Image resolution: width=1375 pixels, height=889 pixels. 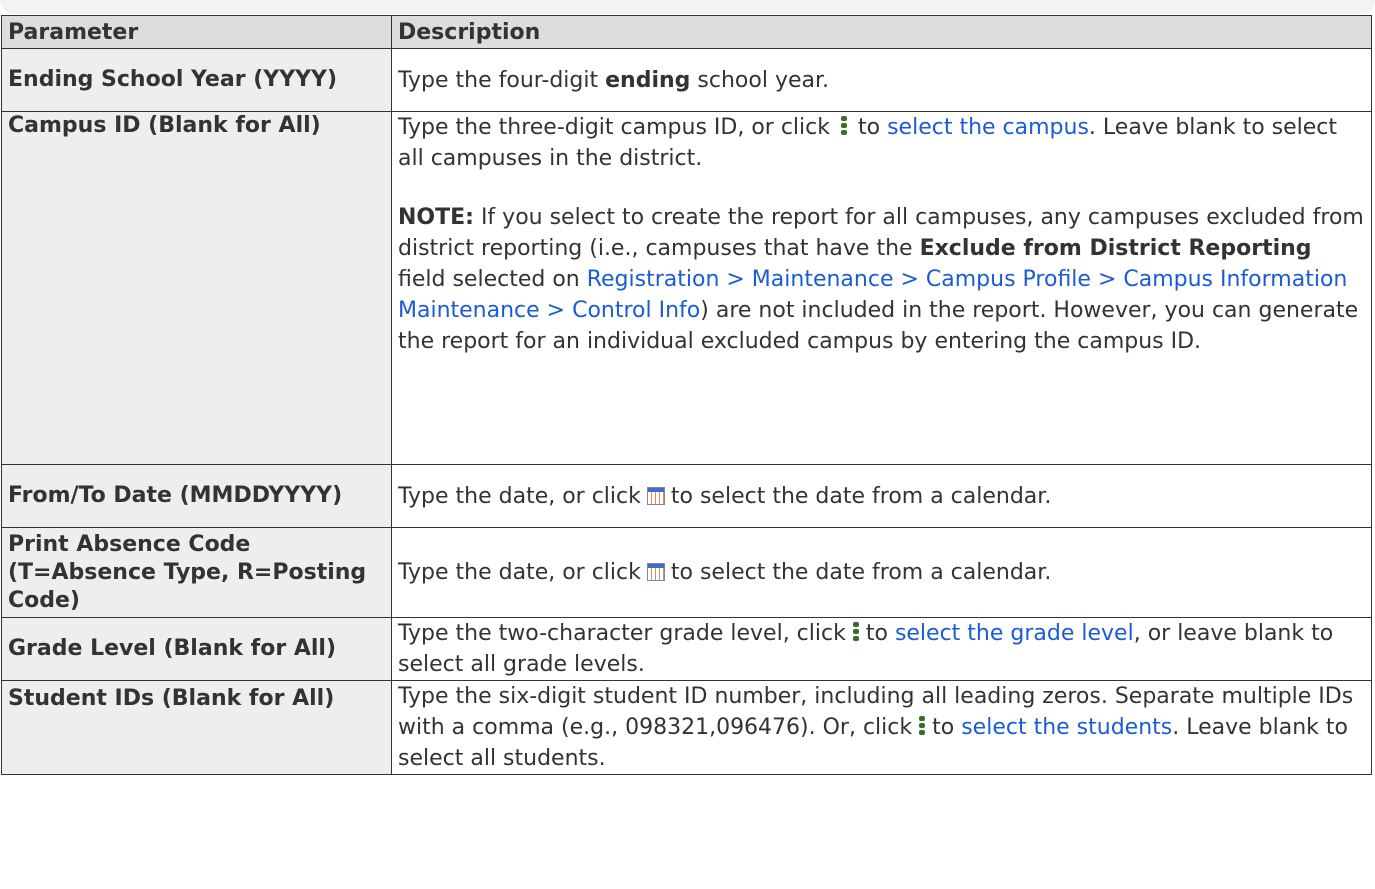 I want to click on column-header-description: Description, so click(x=881, y=32).